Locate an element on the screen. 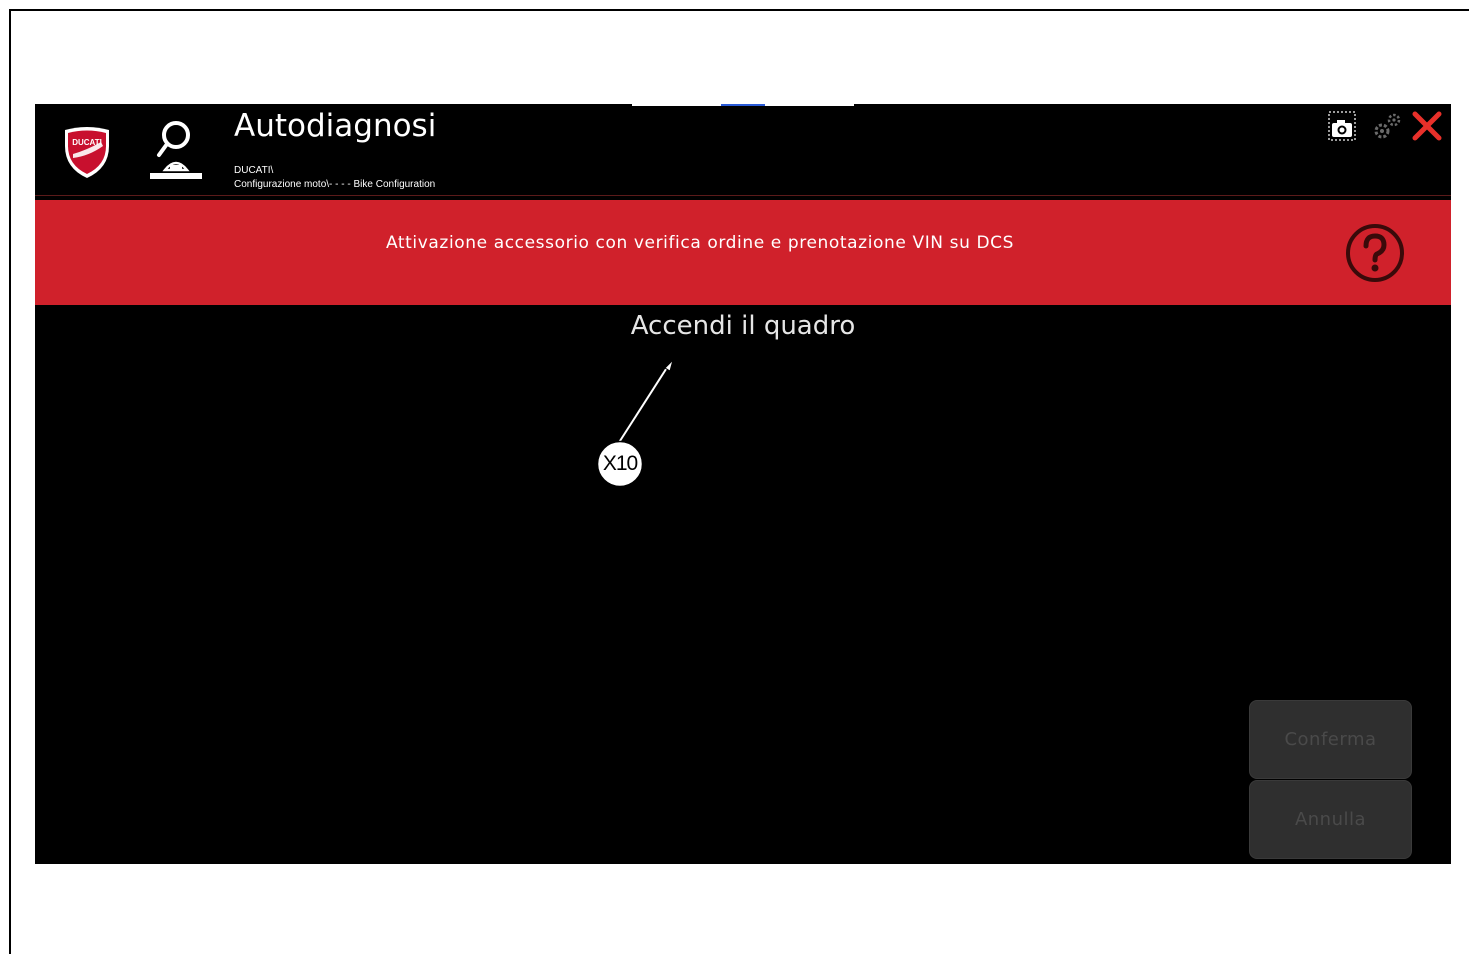 This screenshot has height=954, width=1469. header-divider is located at coordinates (743, 195).